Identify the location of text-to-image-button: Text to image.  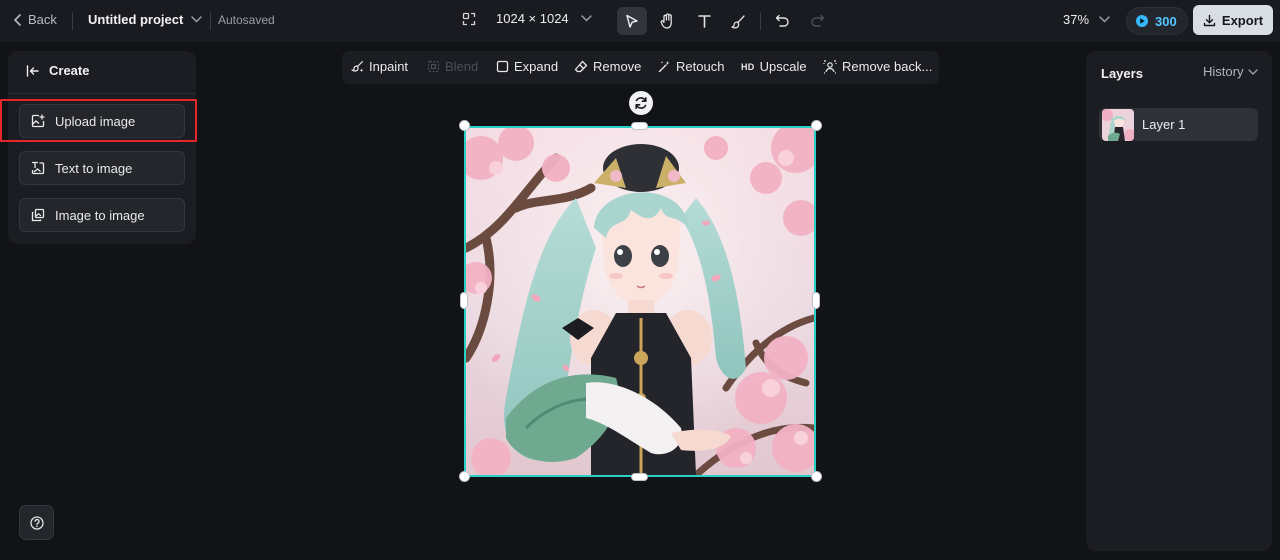
(102, 168).